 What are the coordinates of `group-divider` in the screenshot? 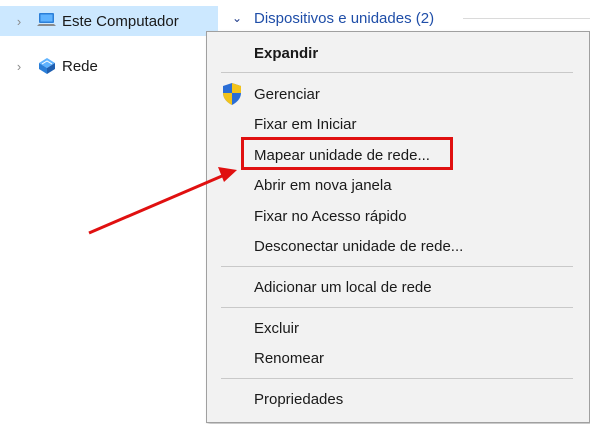 It's located at (526, 18).